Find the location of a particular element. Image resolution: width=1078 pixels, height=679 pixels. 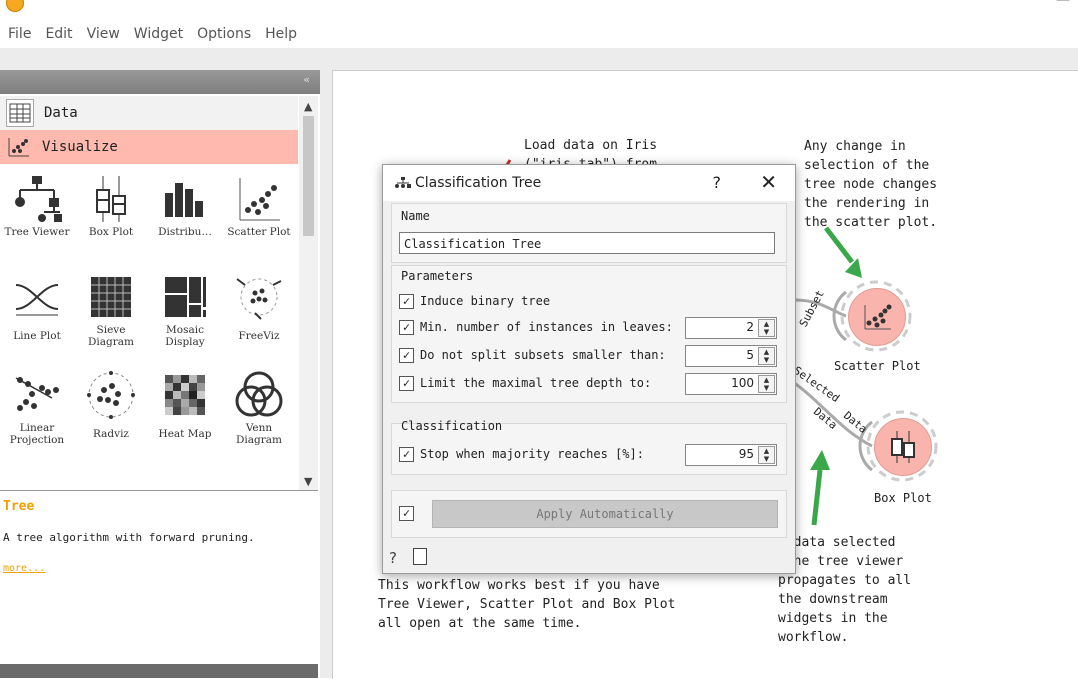

close-icon: ✕ is located at coordinates (768, 182).